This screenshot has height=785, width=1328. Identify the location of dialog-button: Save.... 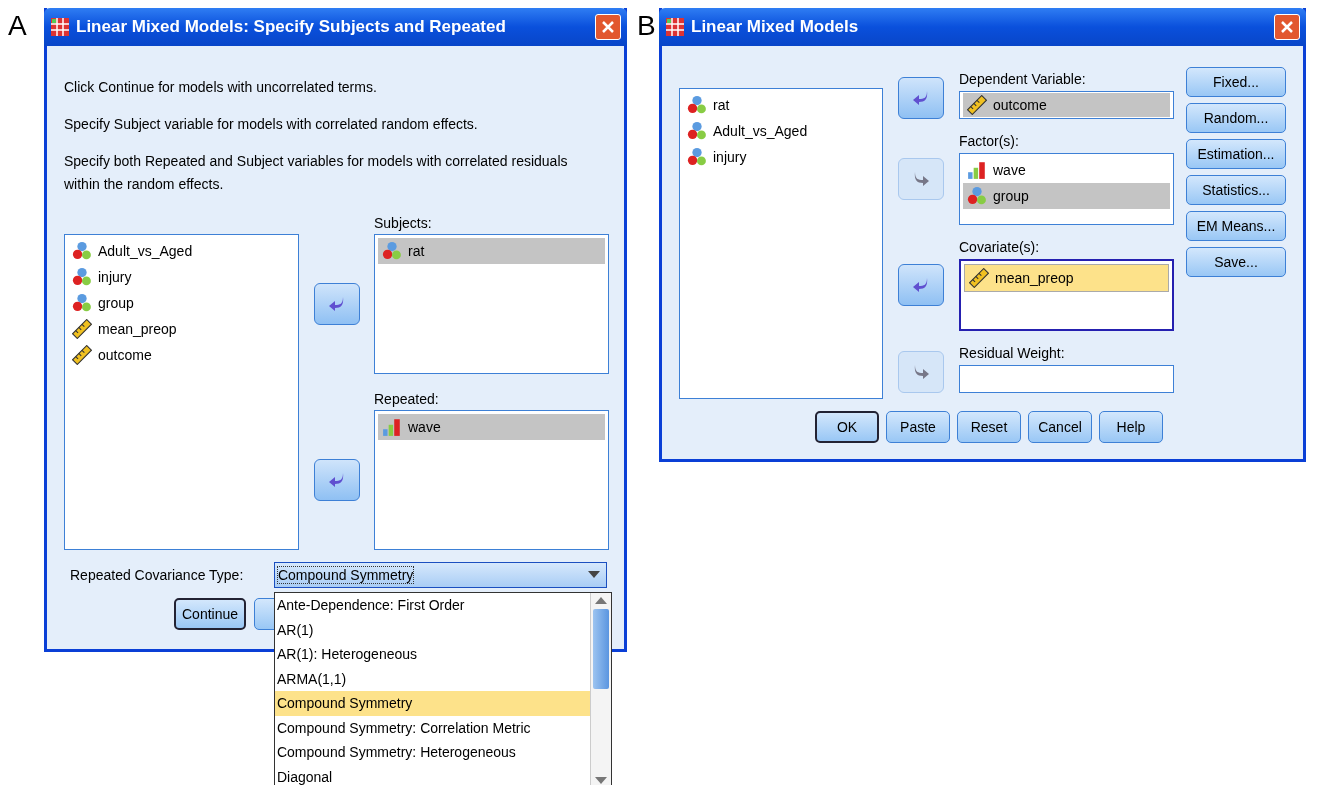
(1236, 262).